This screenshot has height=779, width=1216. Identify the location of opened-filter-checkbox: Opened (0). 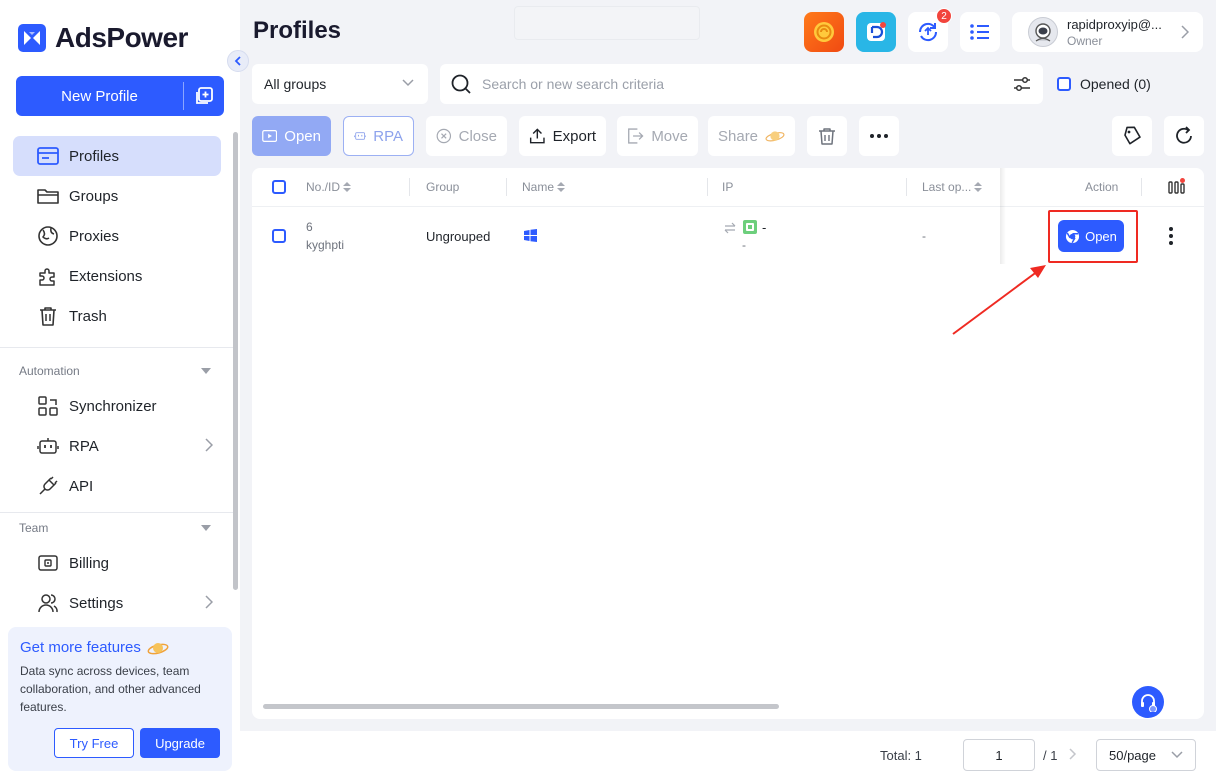
(1104, 84).